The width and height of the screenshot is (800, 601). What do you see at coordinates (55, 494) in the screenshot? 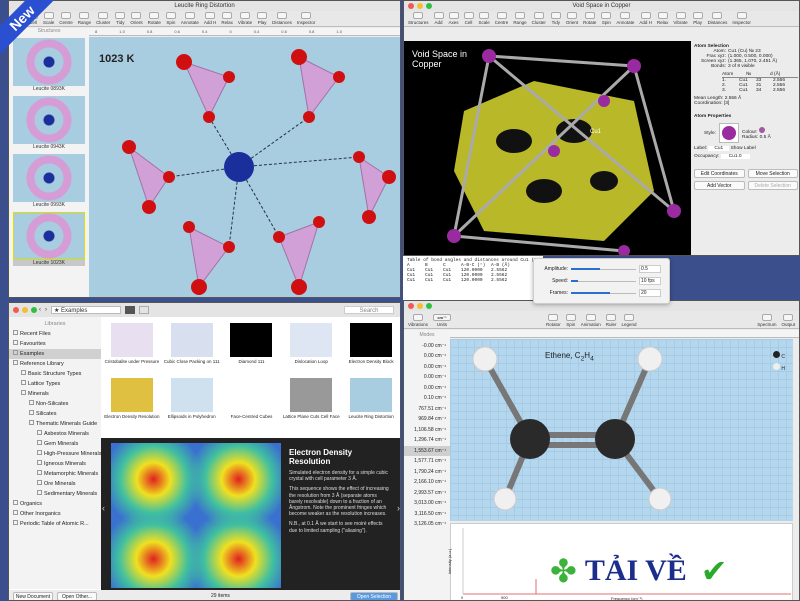
I see `sidebar-item: Sedimentary Minerals` at bounding box center [55, 494].